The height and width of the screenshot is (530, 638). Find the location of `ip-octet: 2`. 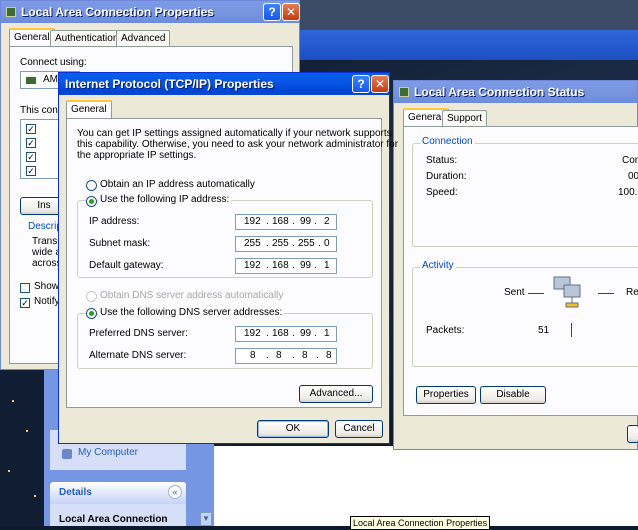

ip-octet: 2 is located at coordinates (327, 221).